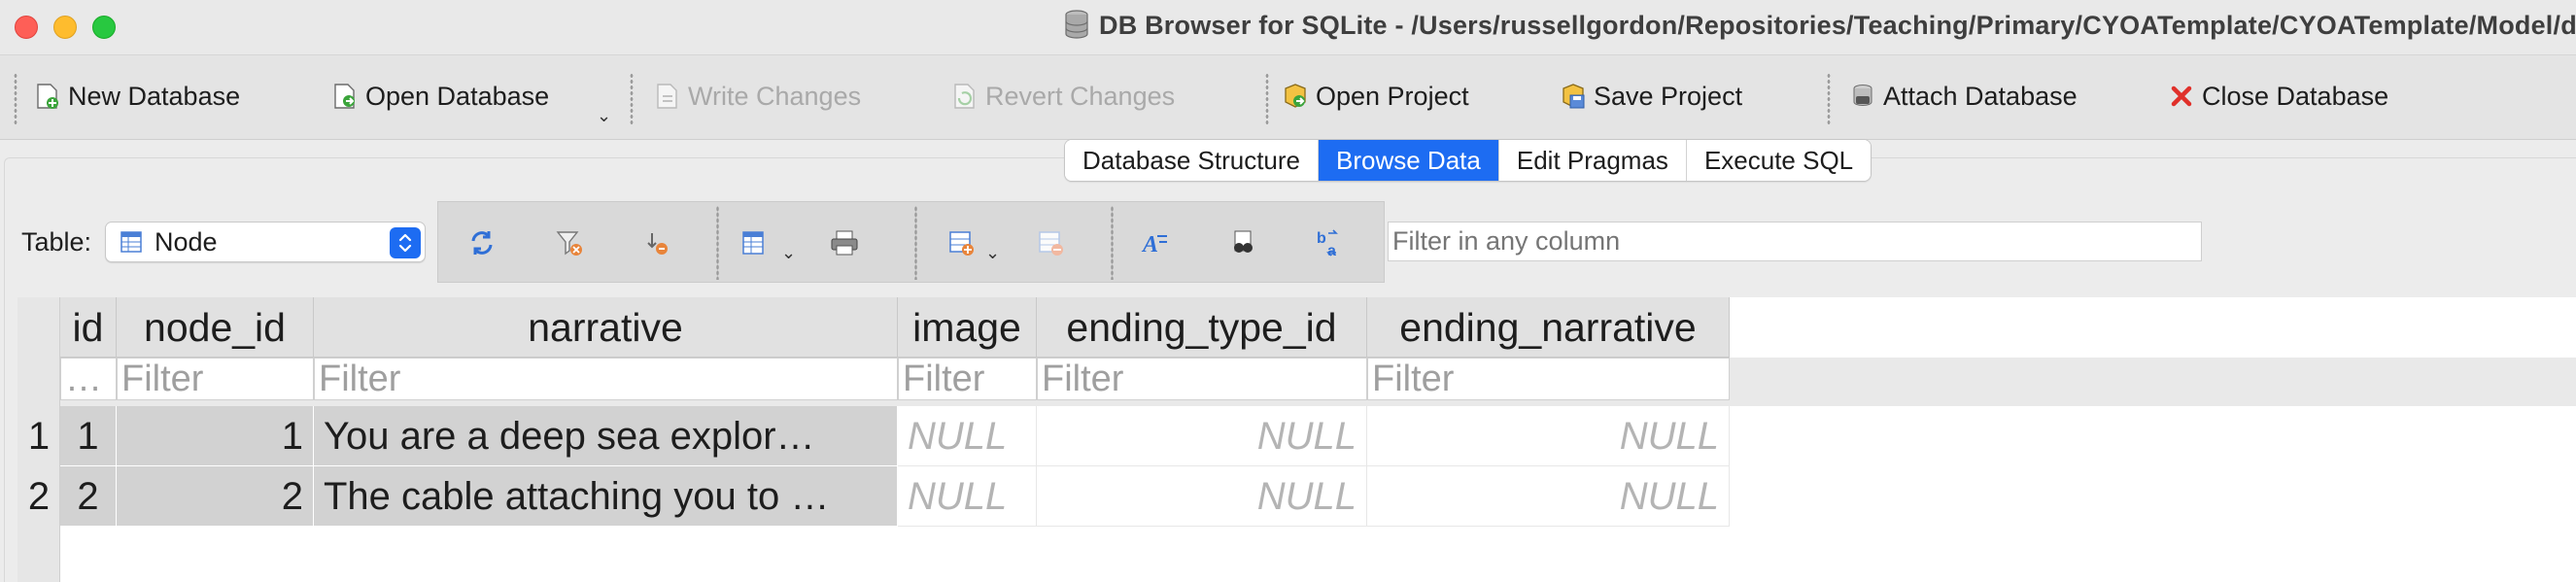 This screenshot has width=2576, height=582. I want to click on printer-icon, so click(844, 243).